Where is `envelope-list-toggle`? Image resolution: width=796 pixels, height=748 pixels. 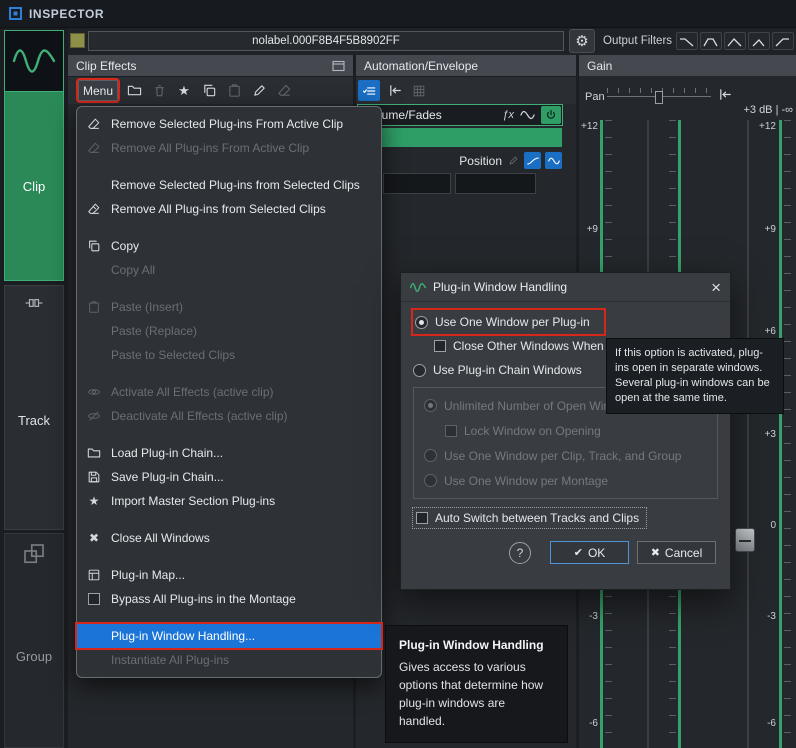
envelope-list-toggle is located at coordinates (369, 90).